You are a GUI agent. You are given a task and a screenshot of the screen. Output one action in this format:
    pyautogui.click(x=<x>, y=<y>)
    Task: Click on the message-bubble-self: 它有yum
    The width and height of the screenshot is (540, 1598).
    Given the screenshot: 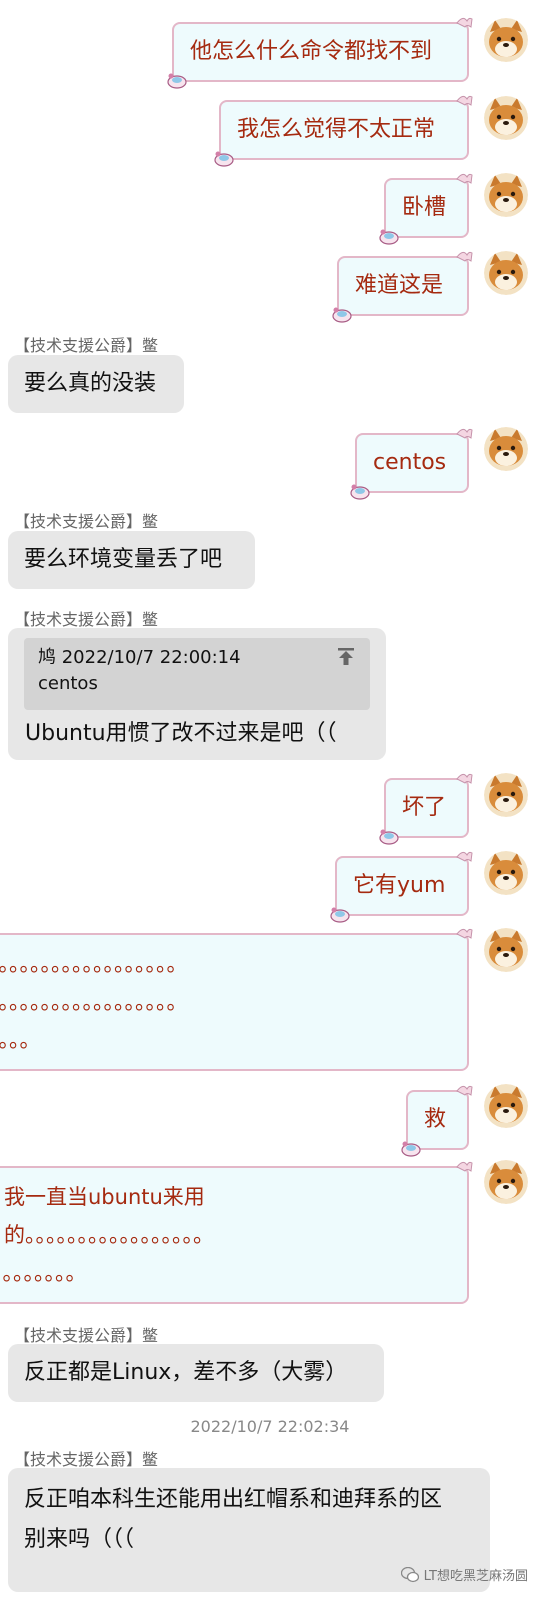 What is the action you would take?
    pyautogui.click(x=401, y=887)
    